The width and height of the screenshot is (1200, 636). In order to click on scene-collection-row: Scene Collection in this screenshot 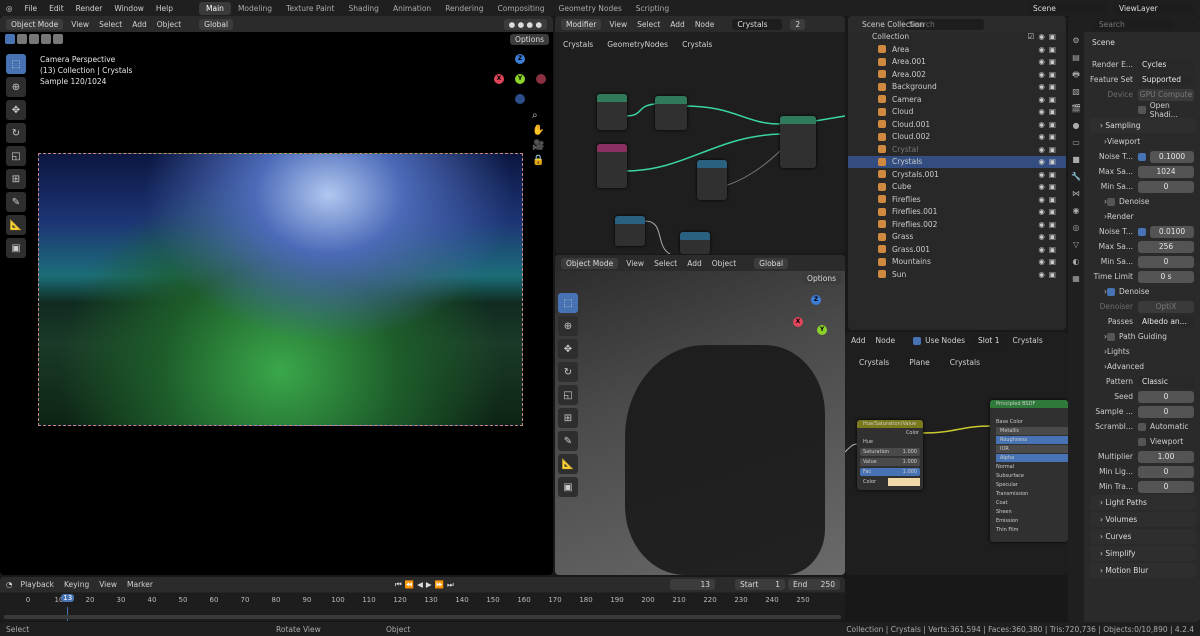, I will do `click(957, 24)`.